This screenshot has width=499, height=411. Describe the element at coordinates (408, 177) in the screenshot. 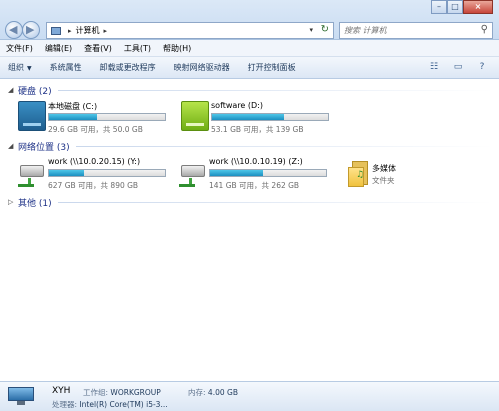

I see `media-folder: ♫ 多媒体 文件夹` at that location.